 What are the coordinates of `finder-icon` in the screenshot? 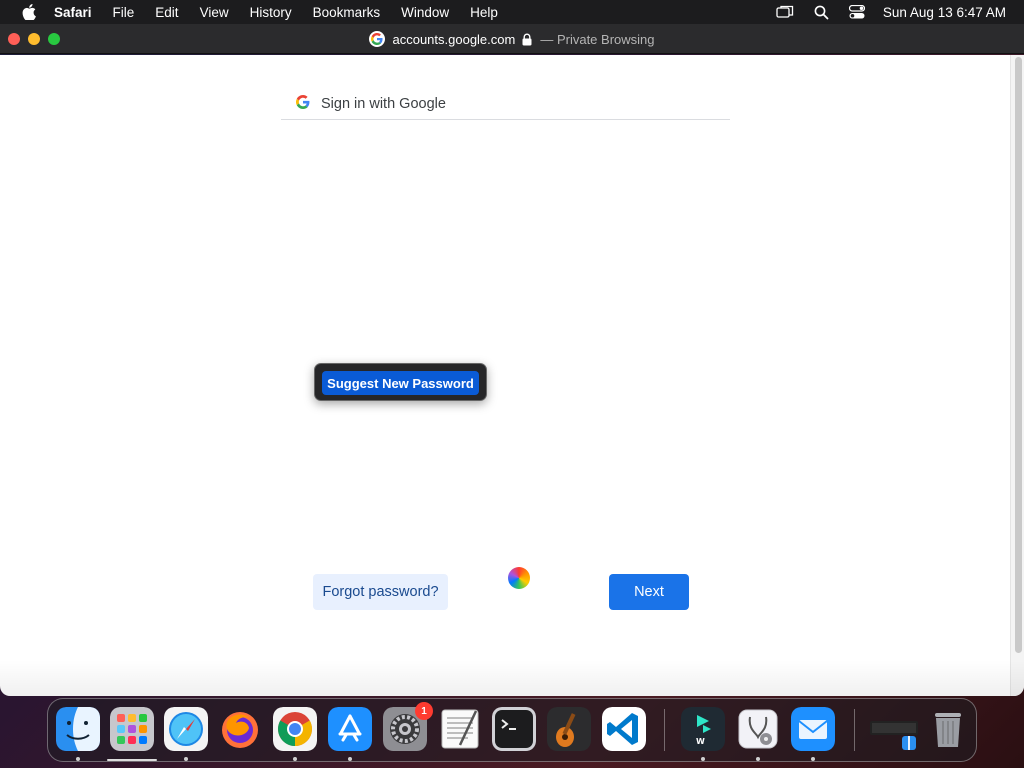 It's located at (78, 729).